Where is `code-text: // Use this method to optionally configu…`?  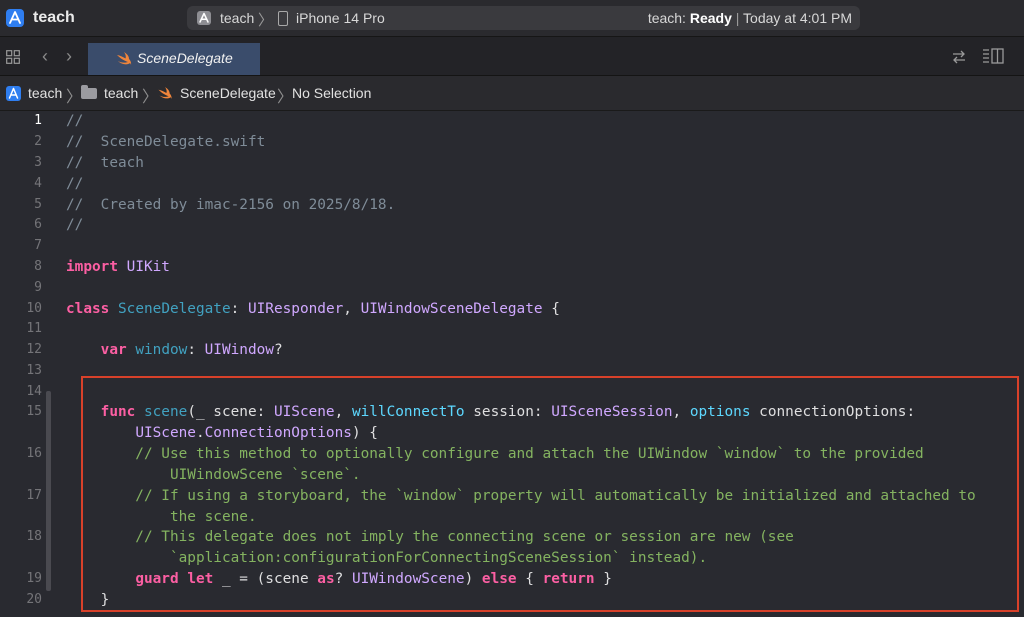
code-text: // Use this method to optionally configu… is located at coordinates (494, 454).